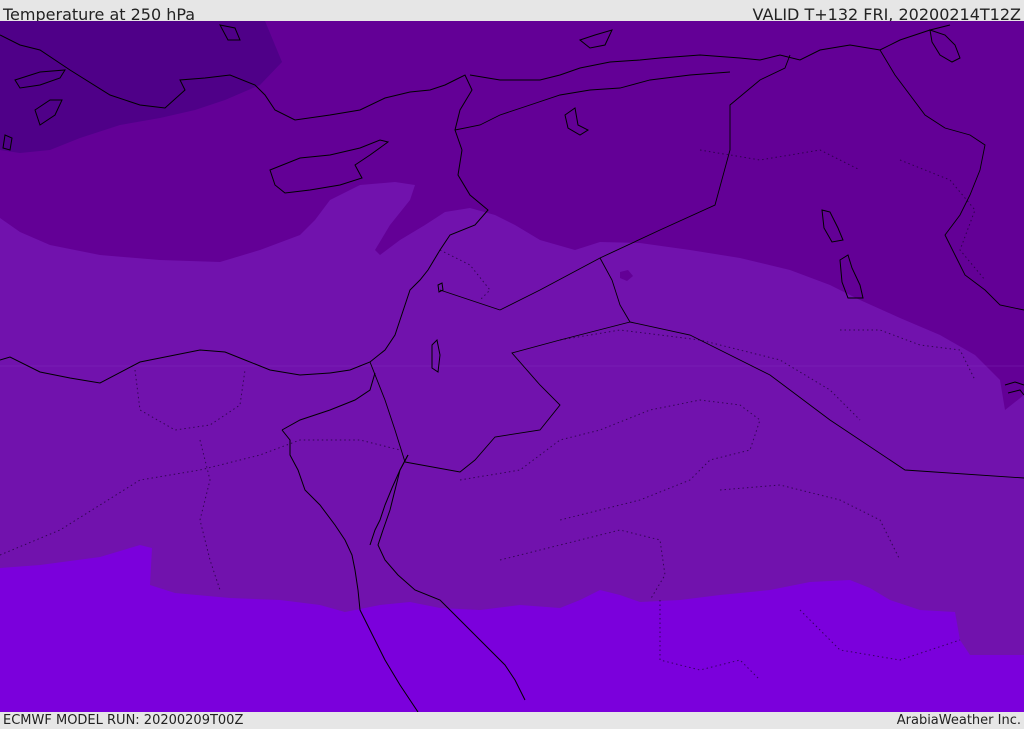 The height and width of the screenshot is (729, 1024). I want to click on map-title: Temperature at 250 hPa, so click(99, 13).